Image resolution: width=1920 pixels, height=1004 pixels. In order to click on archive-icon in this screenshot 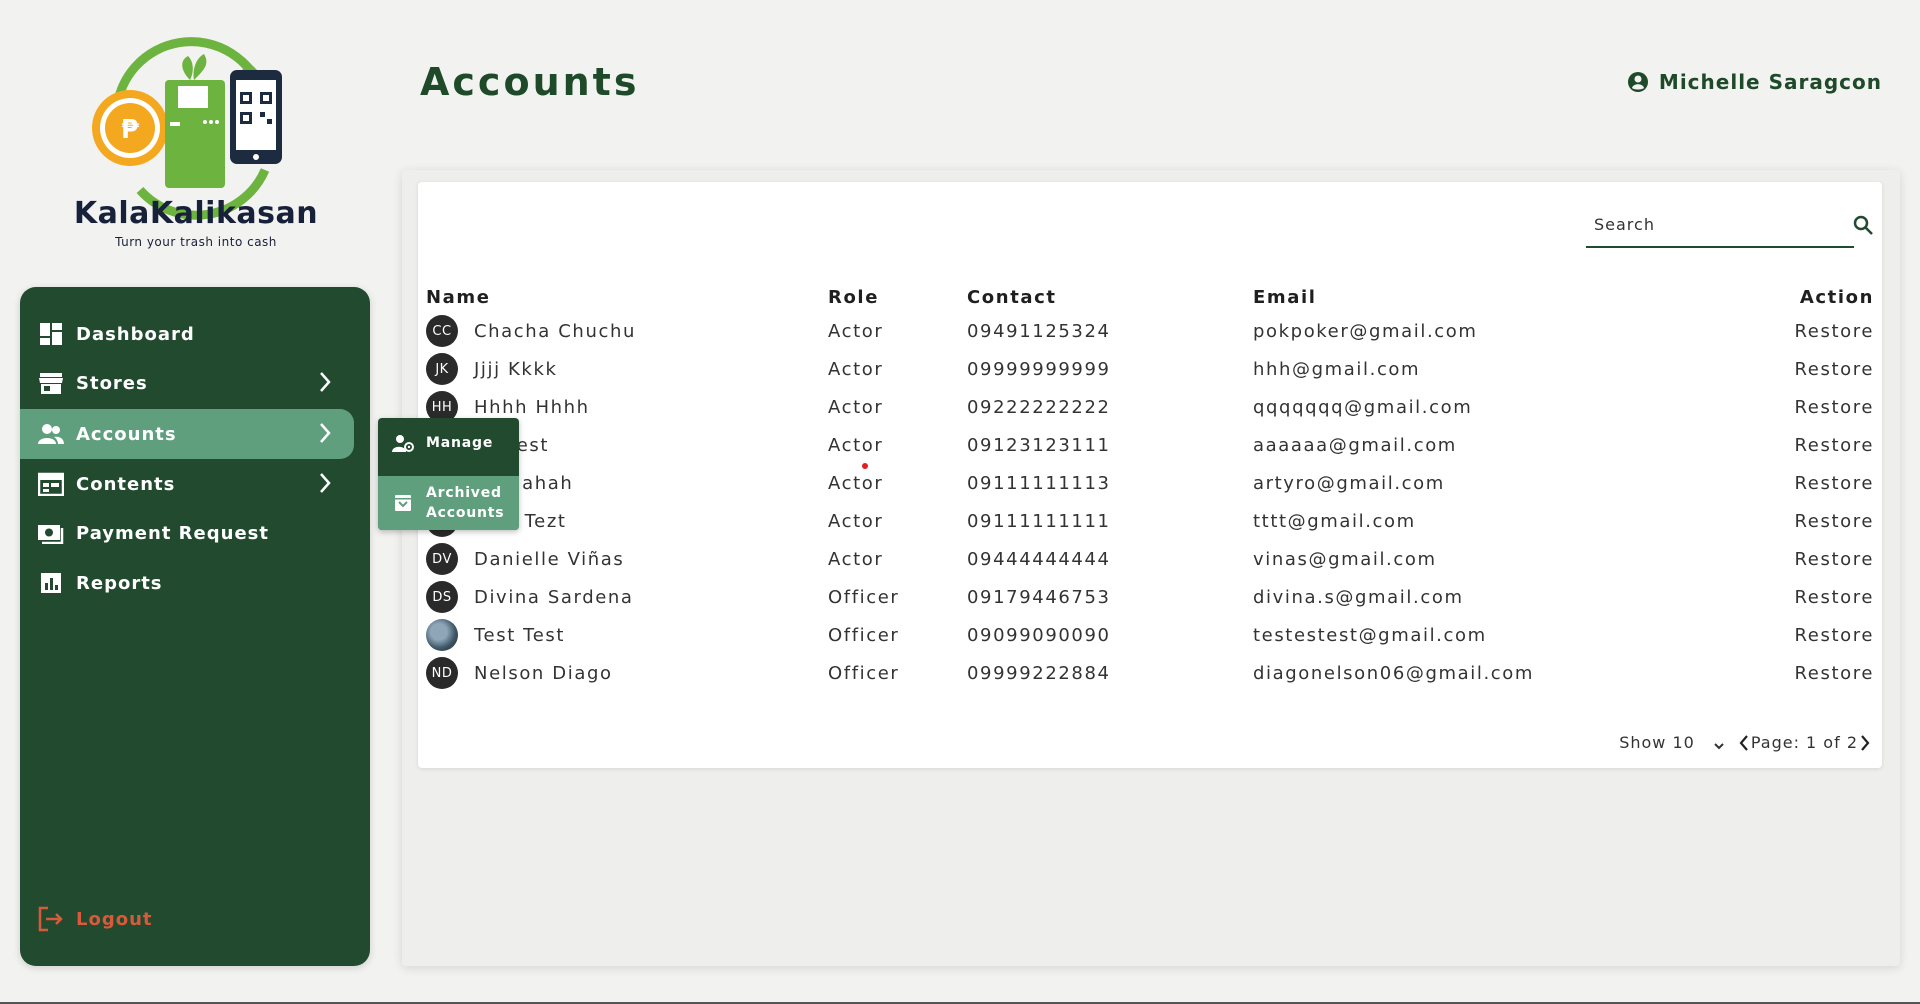, I will do `click(403, 503)`.